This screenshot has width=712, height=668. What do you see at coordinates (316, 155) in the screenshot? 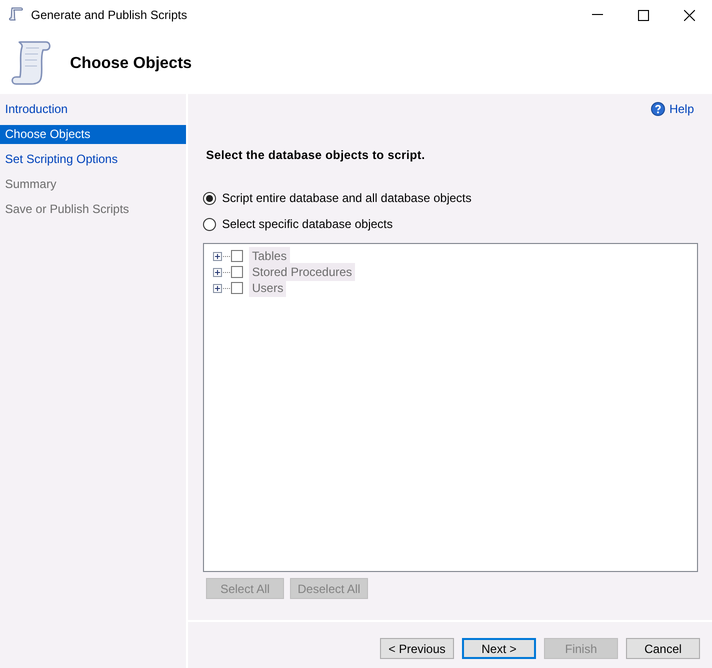
I see `section-heading: Select the database objects to script.` at bounding box center [316, 155].